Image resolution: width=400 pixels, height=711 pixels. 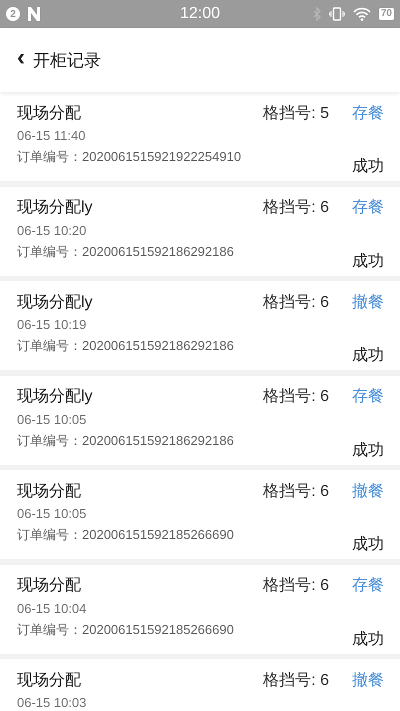 What do you see at coordinates (51, 136) in the screenshot?
I see `record-time: 06-15 11:40` at bounding box center [51, 136].